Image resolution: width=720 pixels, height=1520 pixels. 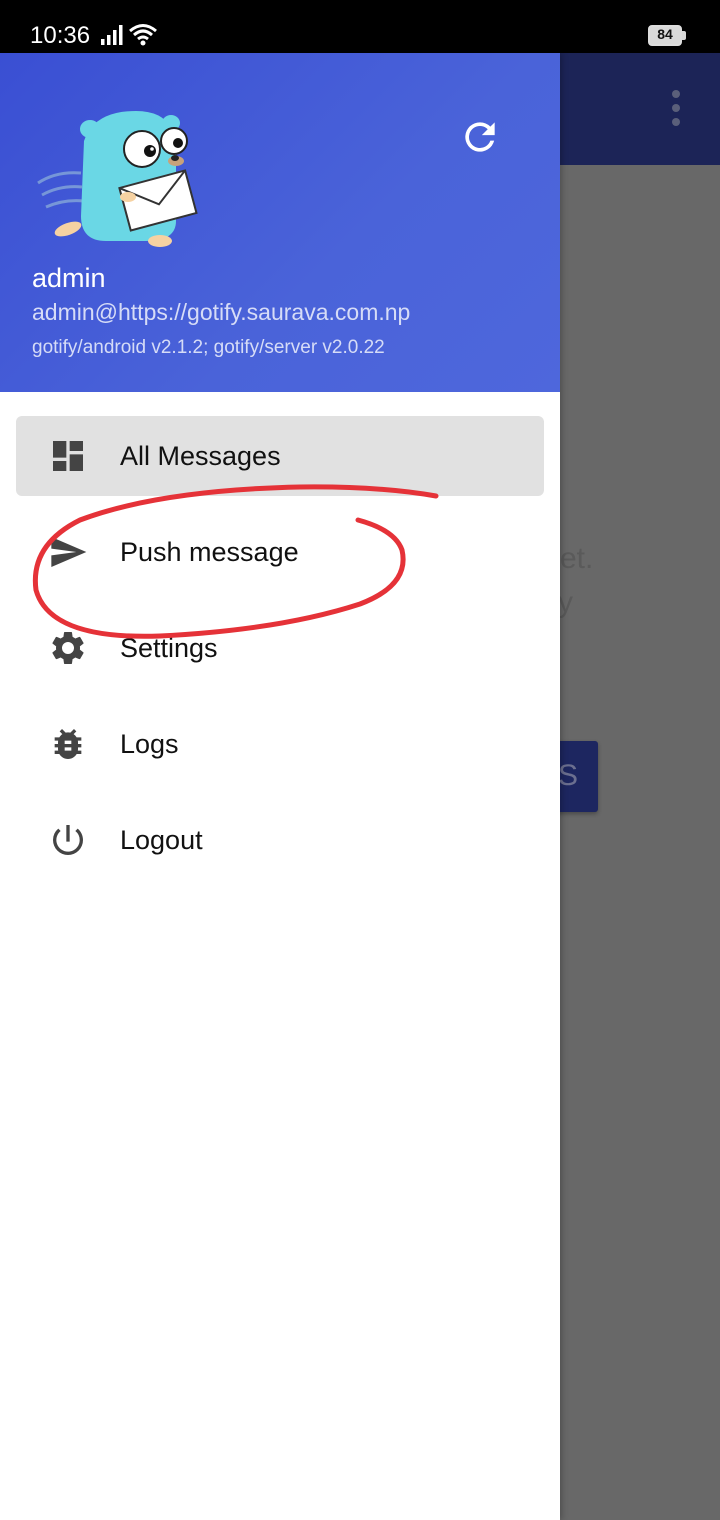 What do you see at coordinates (60, 35) in the screenshot?
I see `status-time: 10:36` at bounding box center [60, 35].